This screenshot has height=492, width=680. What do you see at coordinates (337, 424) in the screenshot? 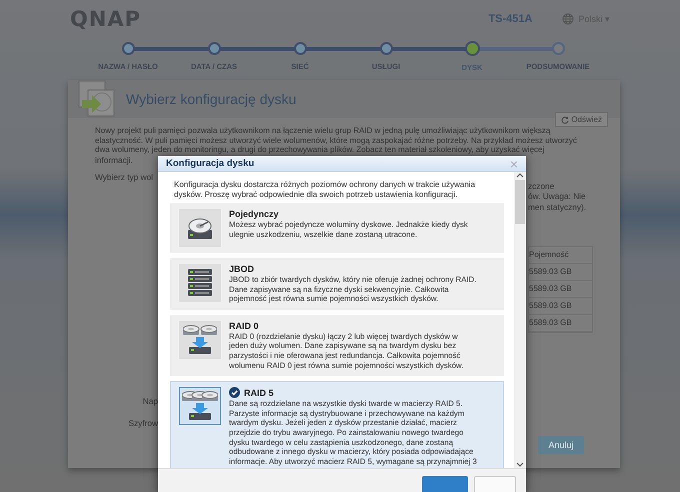
I see `option-card` at bounding box center [337, 424].